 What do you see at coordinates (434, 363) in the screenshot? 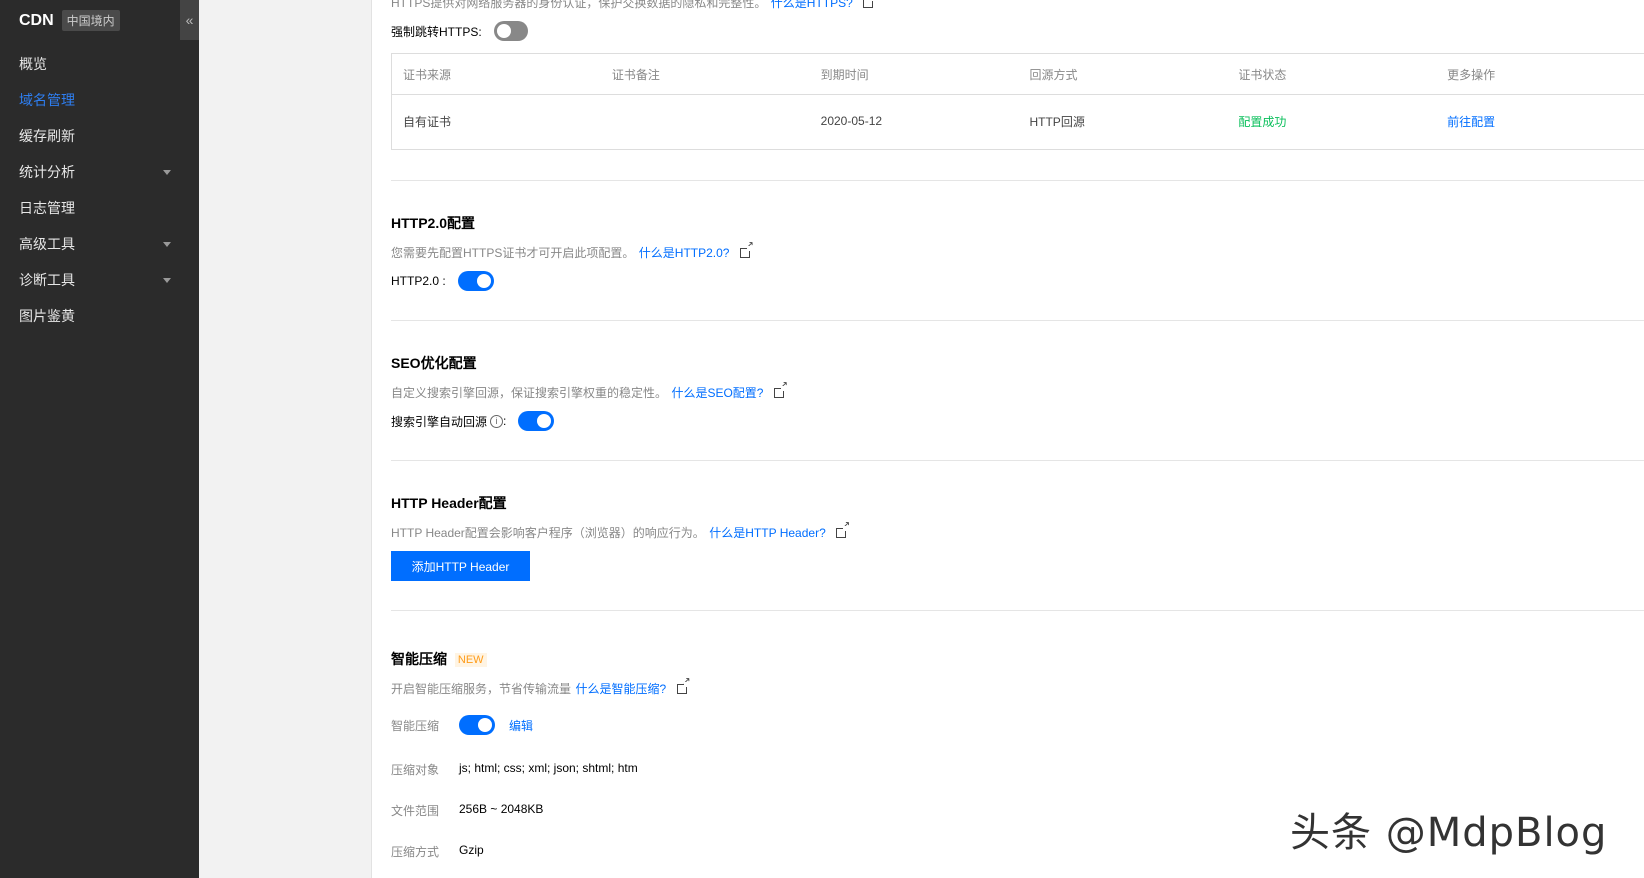
I see `seo-title: SEO优化配置` at bounding box center [434, 363].